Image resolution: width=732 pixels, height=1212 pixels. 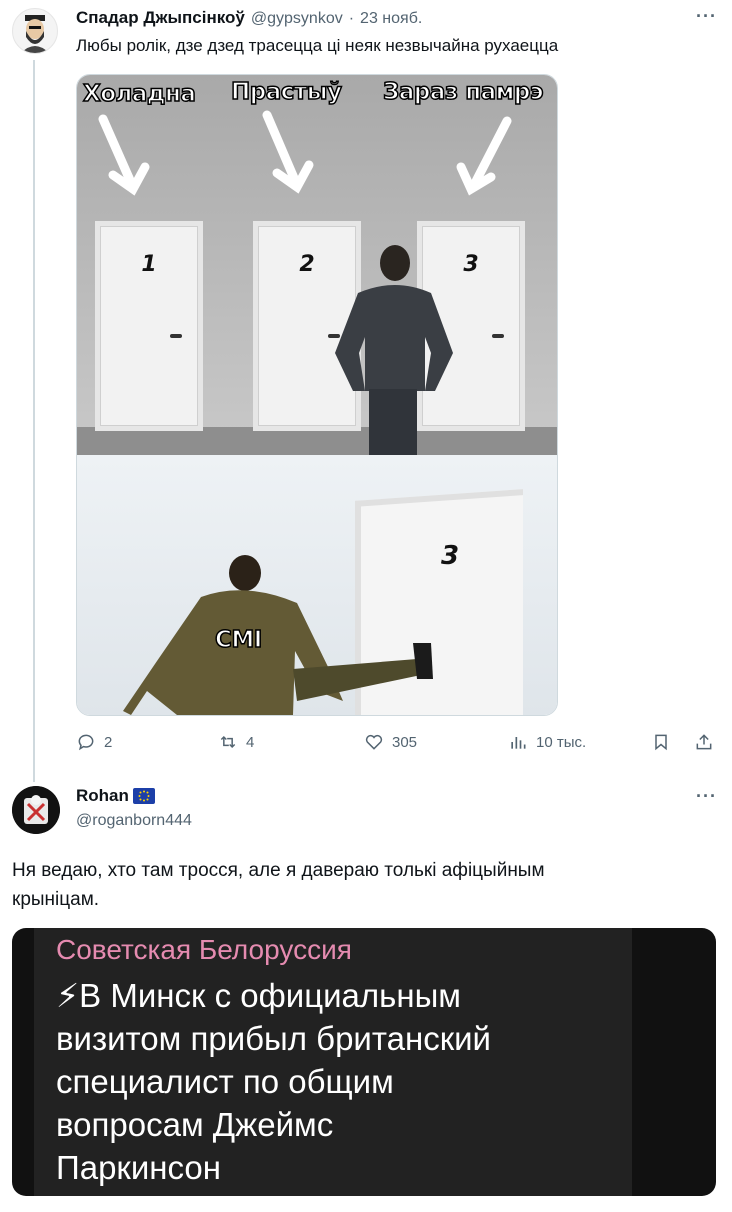 What do you see at coordinates (228, 742) in the screenshot?
I see `retweet-icon` at bounding box center [228, 742].